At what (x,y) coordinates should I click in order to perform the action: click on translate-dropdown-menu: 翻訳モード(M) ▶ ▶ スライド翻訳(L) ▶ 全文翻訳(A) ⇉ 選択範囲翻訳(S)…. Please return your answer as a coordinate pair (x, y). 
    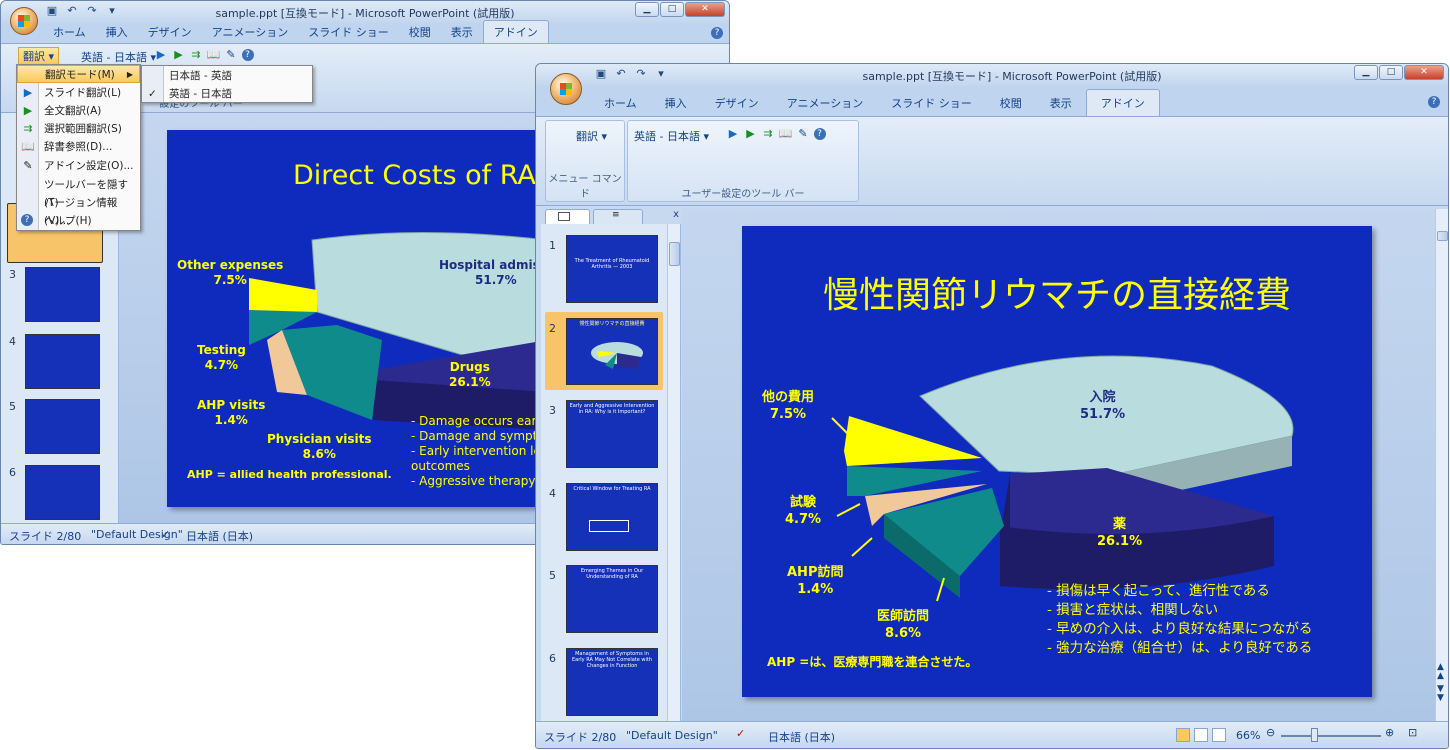
    Looking at the image, I should click on (78, 147).